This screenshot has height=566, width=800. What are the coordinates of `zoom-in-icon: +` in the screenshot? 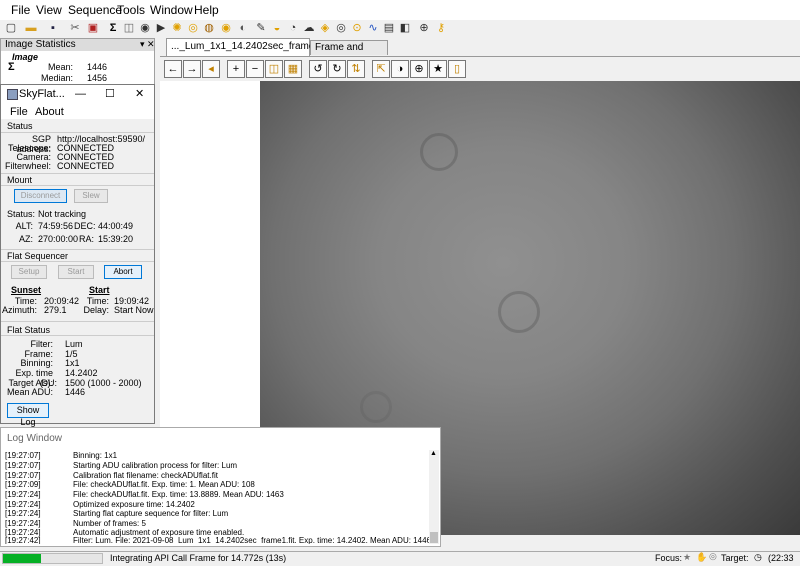 It's located at (236, 69).